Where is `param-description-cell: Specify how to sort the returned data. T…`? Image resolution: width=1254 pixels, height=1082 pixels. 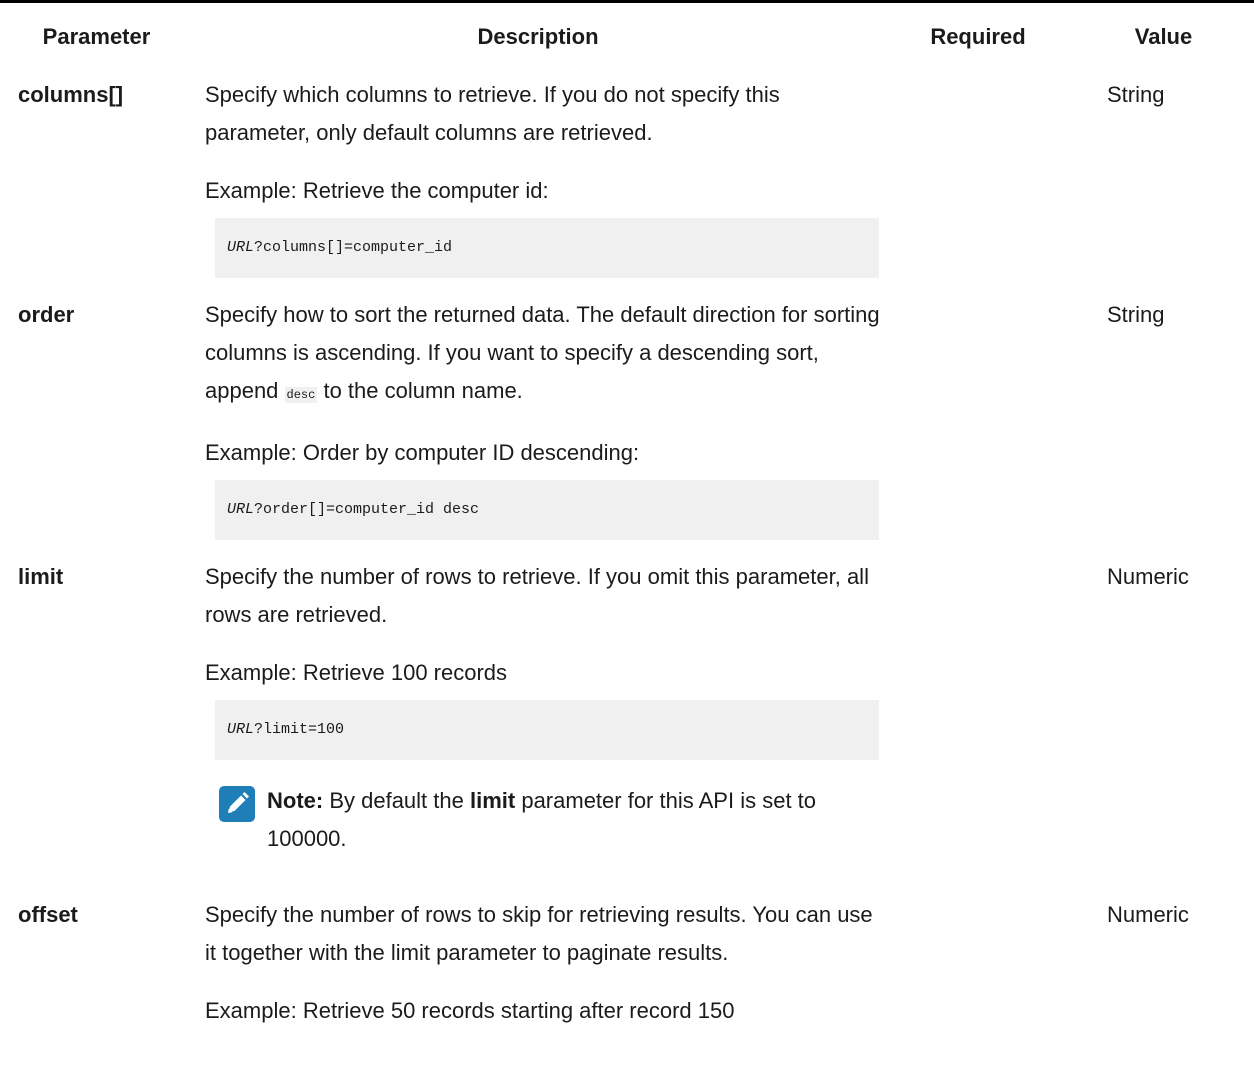
param-description-cell: Specify how to sort the returned data. T… is located at coordinates (538, 417).